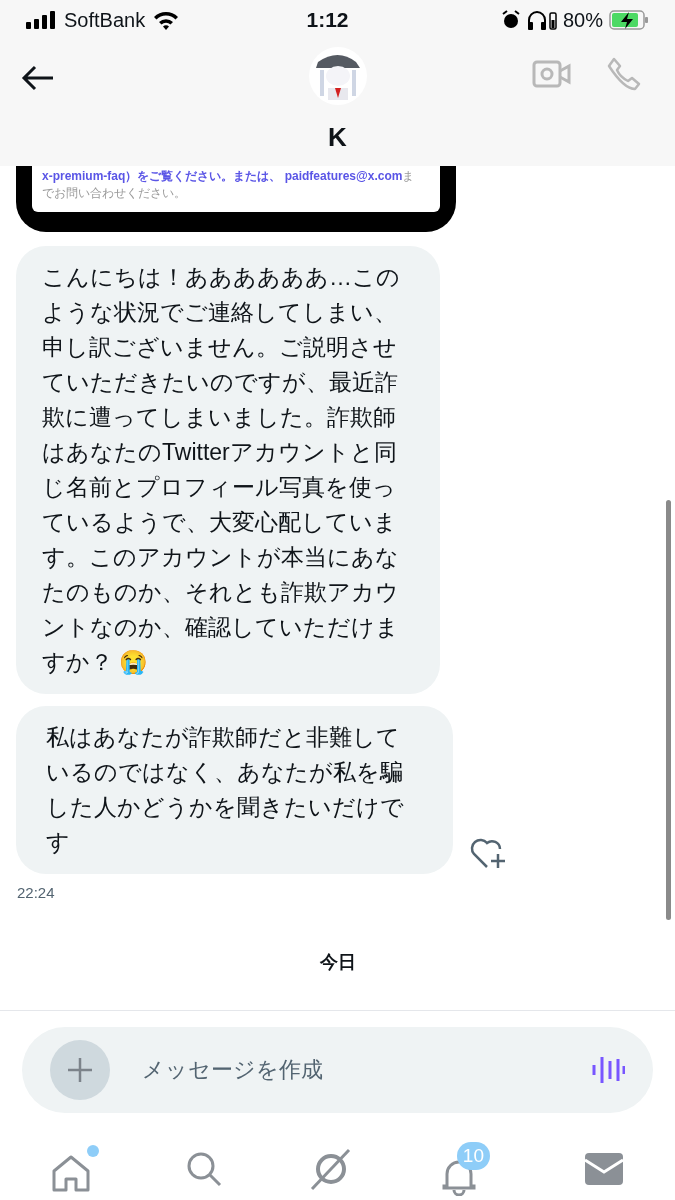  I want to click on message-input-field: メッセージを作成, so click(337, 1069).